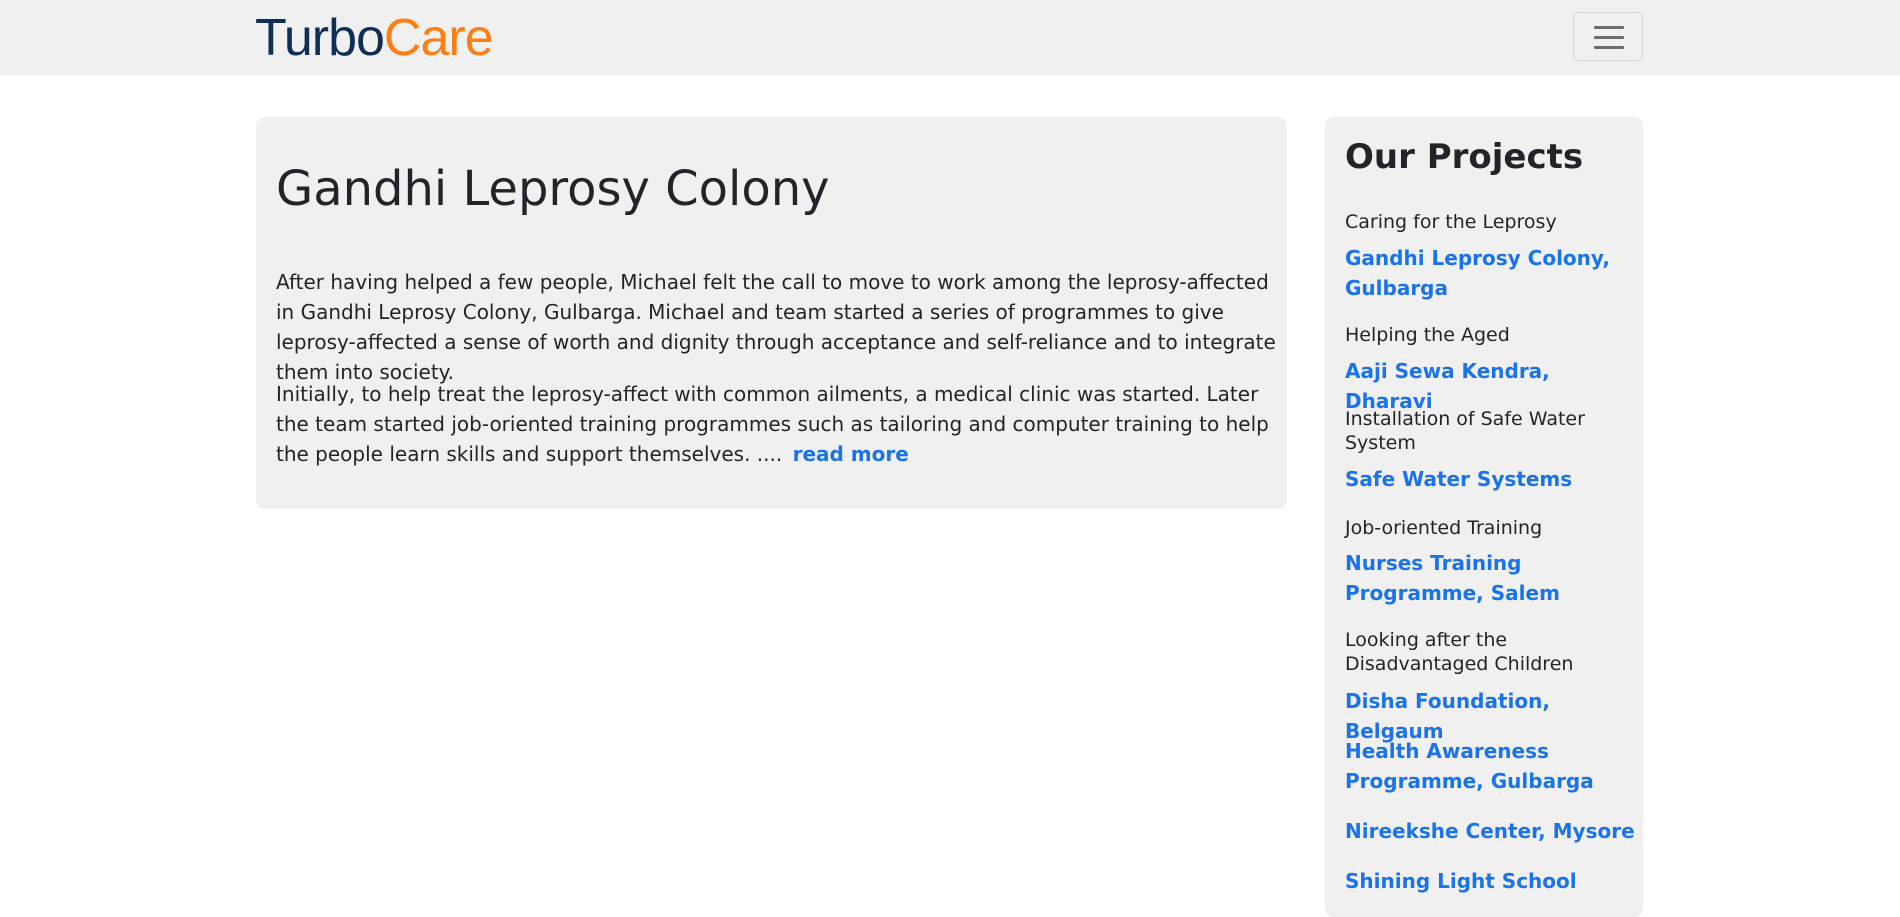 The image size is (1900, 917). What do you see at coordinates (1444, 528) in the screenshot?
I see `project-category: Job-oriented Training` at bounding box center [1444, 528].